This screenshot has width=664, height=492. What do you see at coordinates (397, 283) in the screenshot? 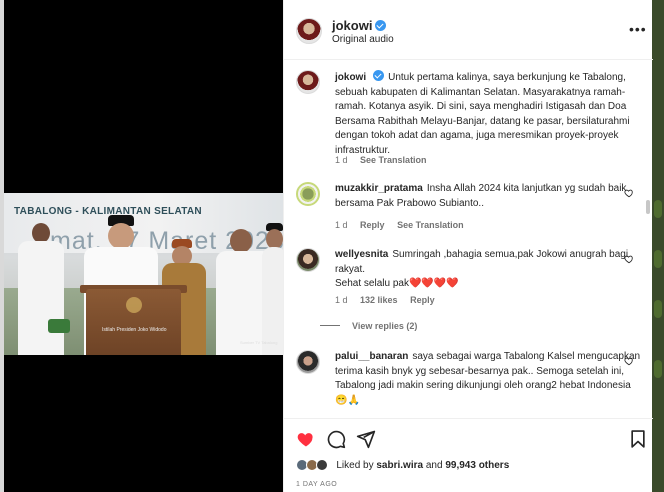
I see `comment-text-line2: Sehat selalu pak❤️❤️❤️❤️` at bounding box center [397, 283].